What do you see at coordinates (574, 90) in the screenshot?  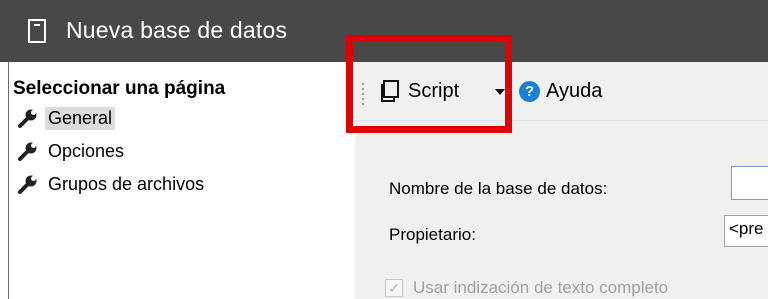 I see `help-label: Ayuda` at bounding box center [574, 90].